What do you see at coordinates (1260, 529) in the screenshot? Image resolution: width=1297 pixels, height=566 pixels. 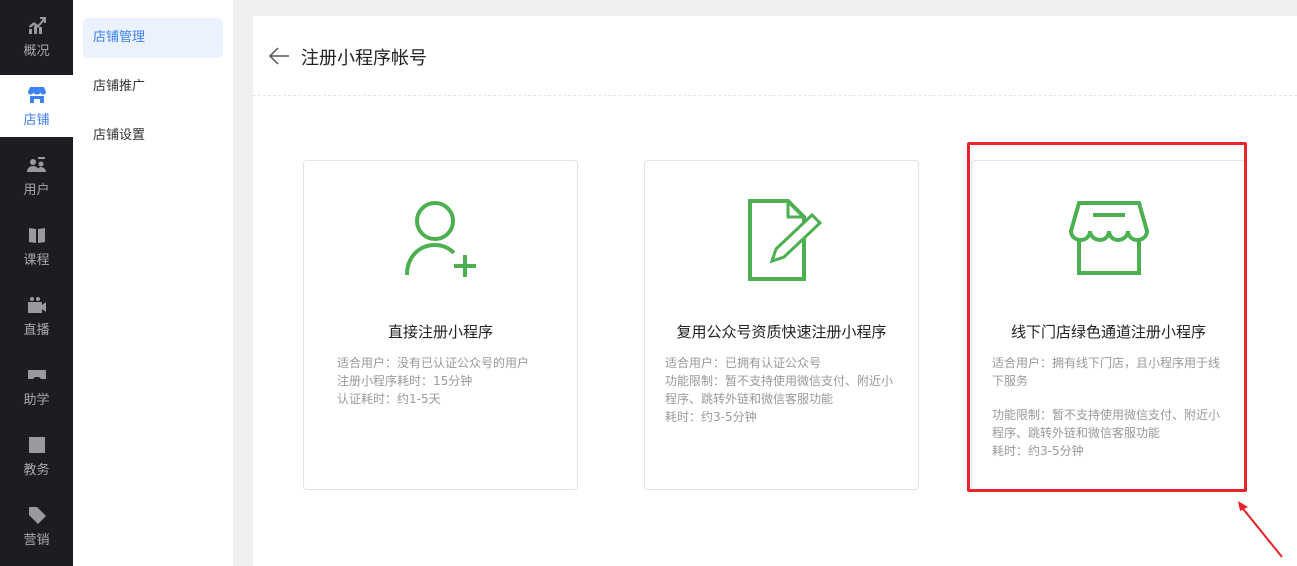 I see `annotation-arrow-icon` at bounding box center [1260, 529].